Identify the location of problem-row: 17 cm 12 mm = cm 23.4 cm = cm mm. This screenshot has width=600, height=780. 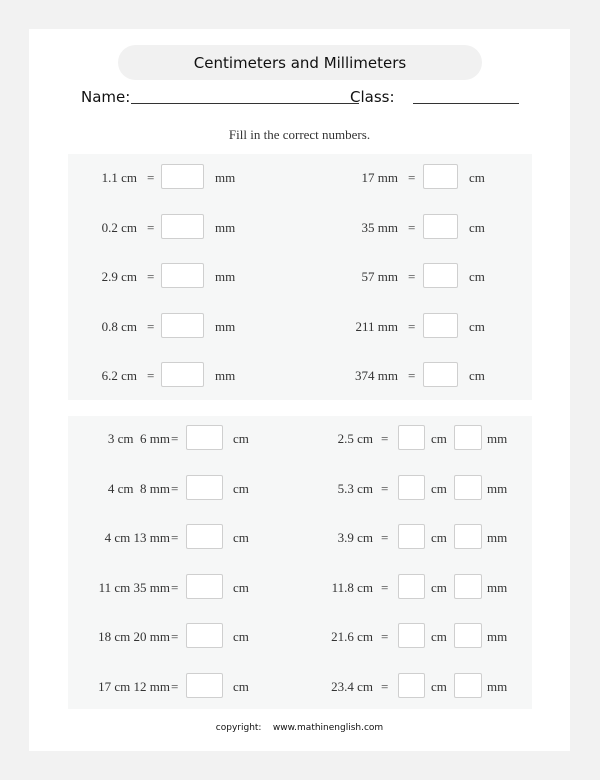
(300, 686).